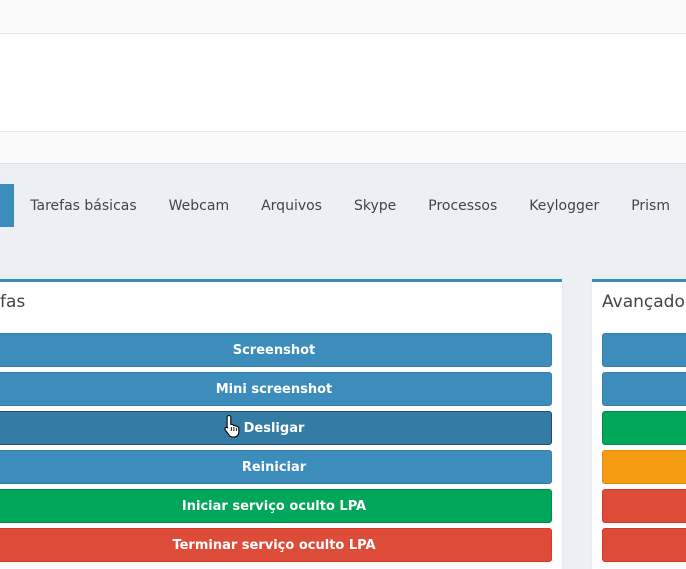 The height and width of the screenshot is (569, 686). Describe the element at coordinates (276, 467) in the screenshot. I see `restart-button: Reiniciar` at that location.